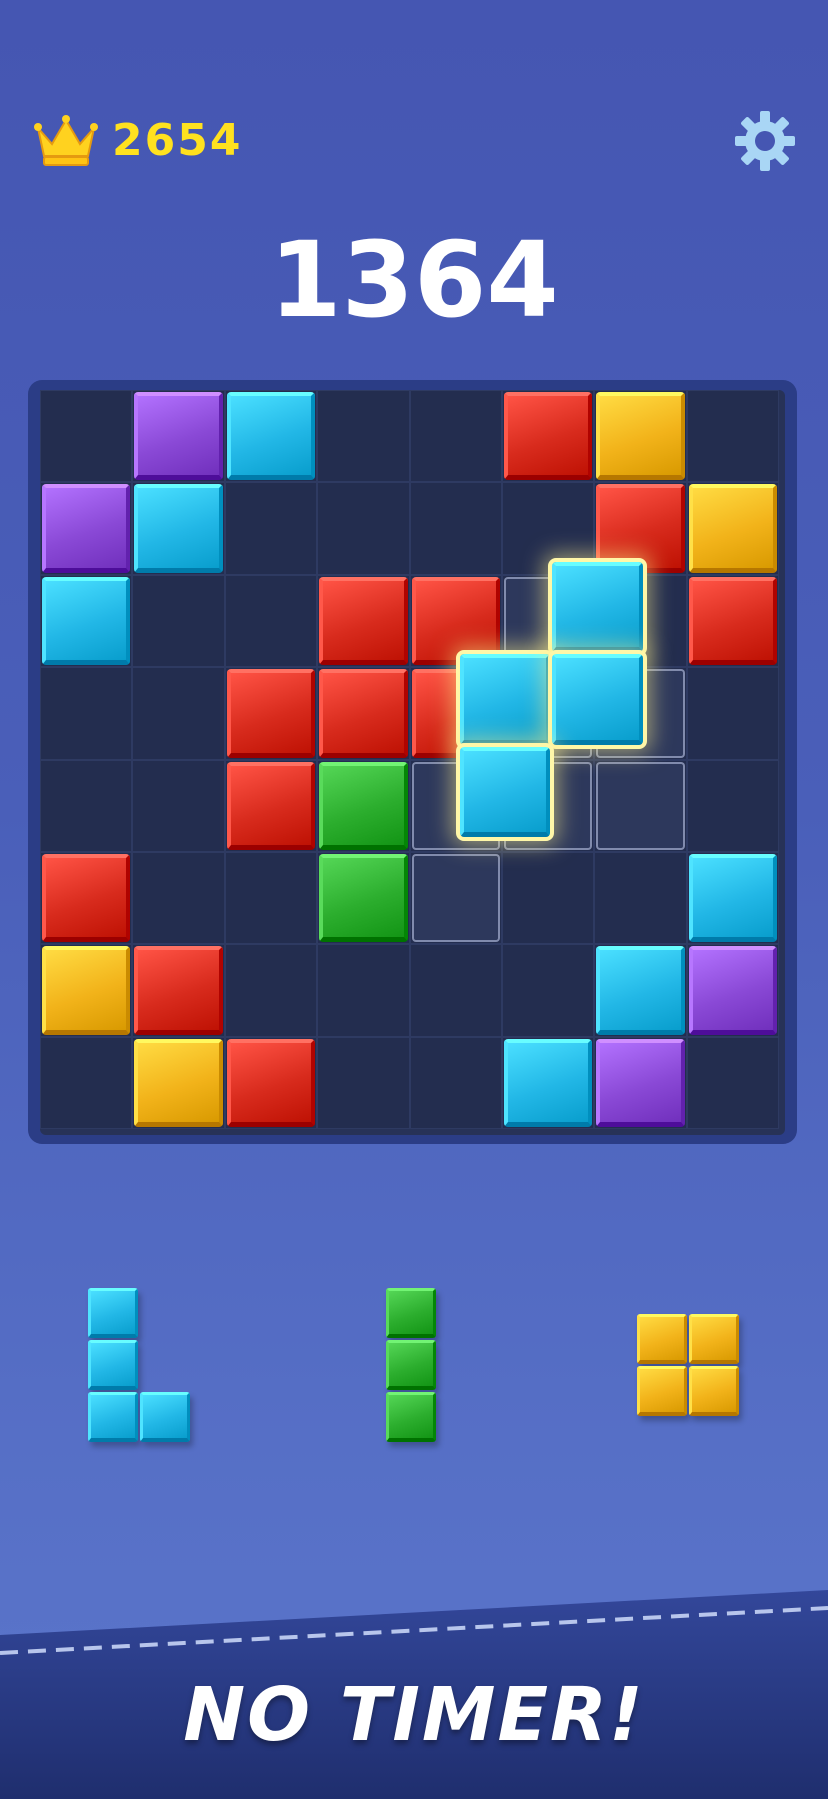 This screenshot has width=828, height=1799. What do you see at coordinates (765, 141) in the screenshot?
I see `gear-icon` at bounding box center [765, 141].